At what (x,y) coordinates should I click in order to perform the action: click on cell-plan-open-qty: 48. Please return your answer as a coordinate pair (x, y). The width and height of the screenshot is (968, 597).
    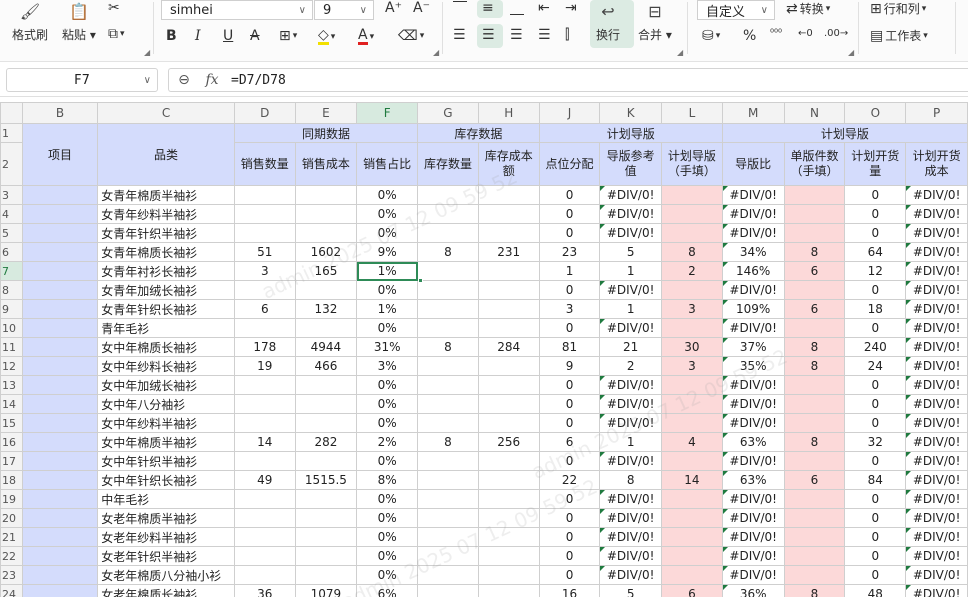
    Looking at the image, I should click on (875, 590).